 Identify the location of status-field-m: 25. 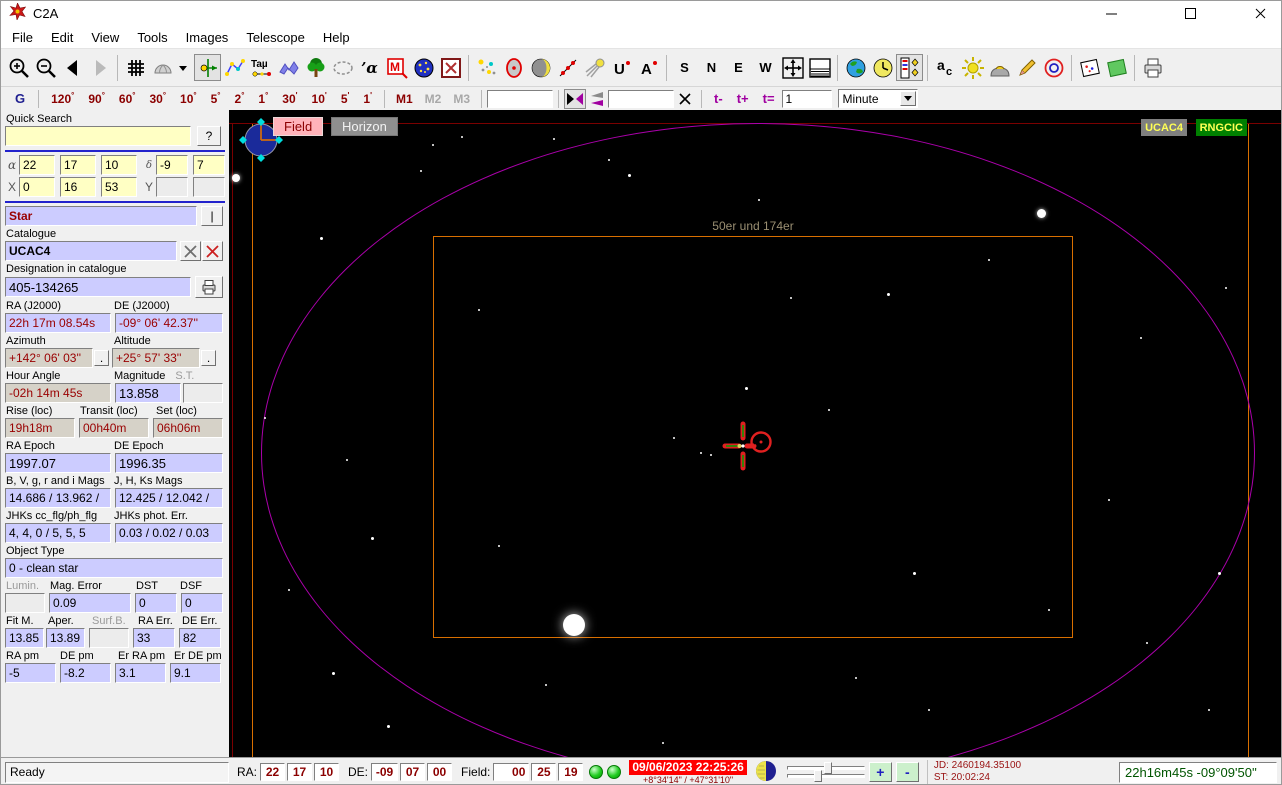
(544, 772).